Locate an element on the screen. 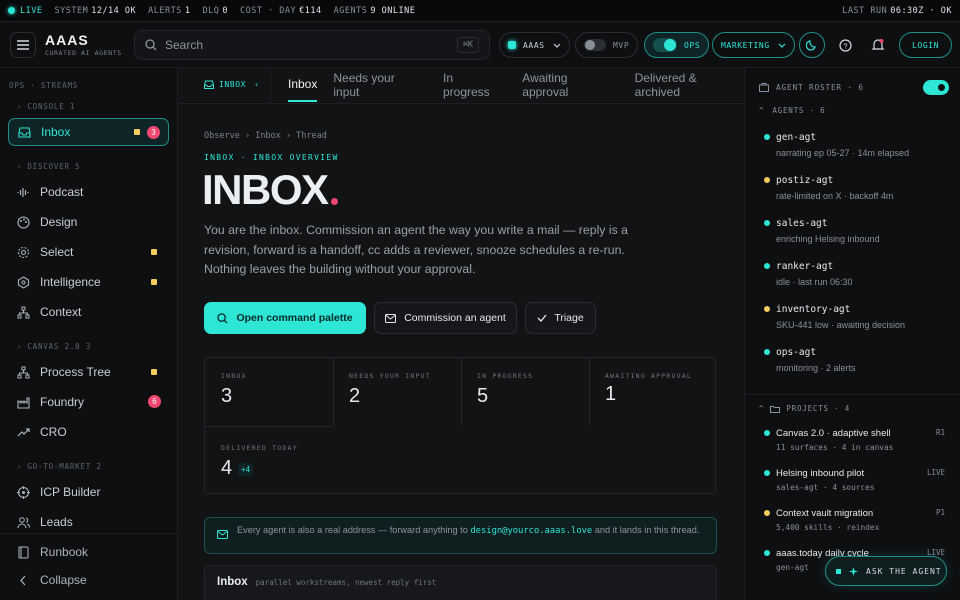  theme-button is located at coordinates (812, 45).